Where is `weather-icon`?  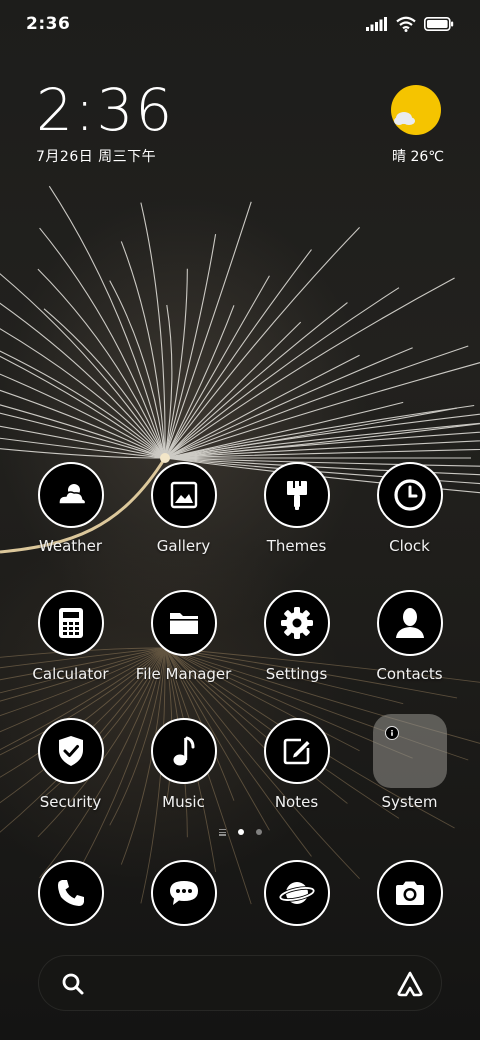
weather-icon is located at coordinates (71, 494).